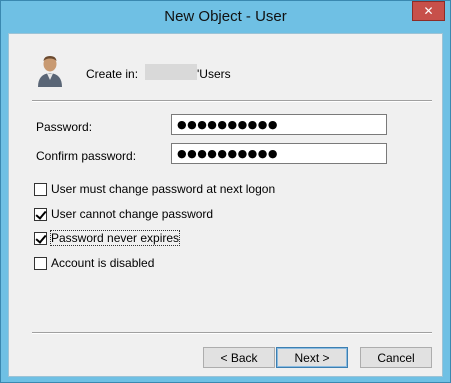 This screenshot has width=451, height=383. I want to click on title-bar: New Object - User ✕, so click(225, 17).